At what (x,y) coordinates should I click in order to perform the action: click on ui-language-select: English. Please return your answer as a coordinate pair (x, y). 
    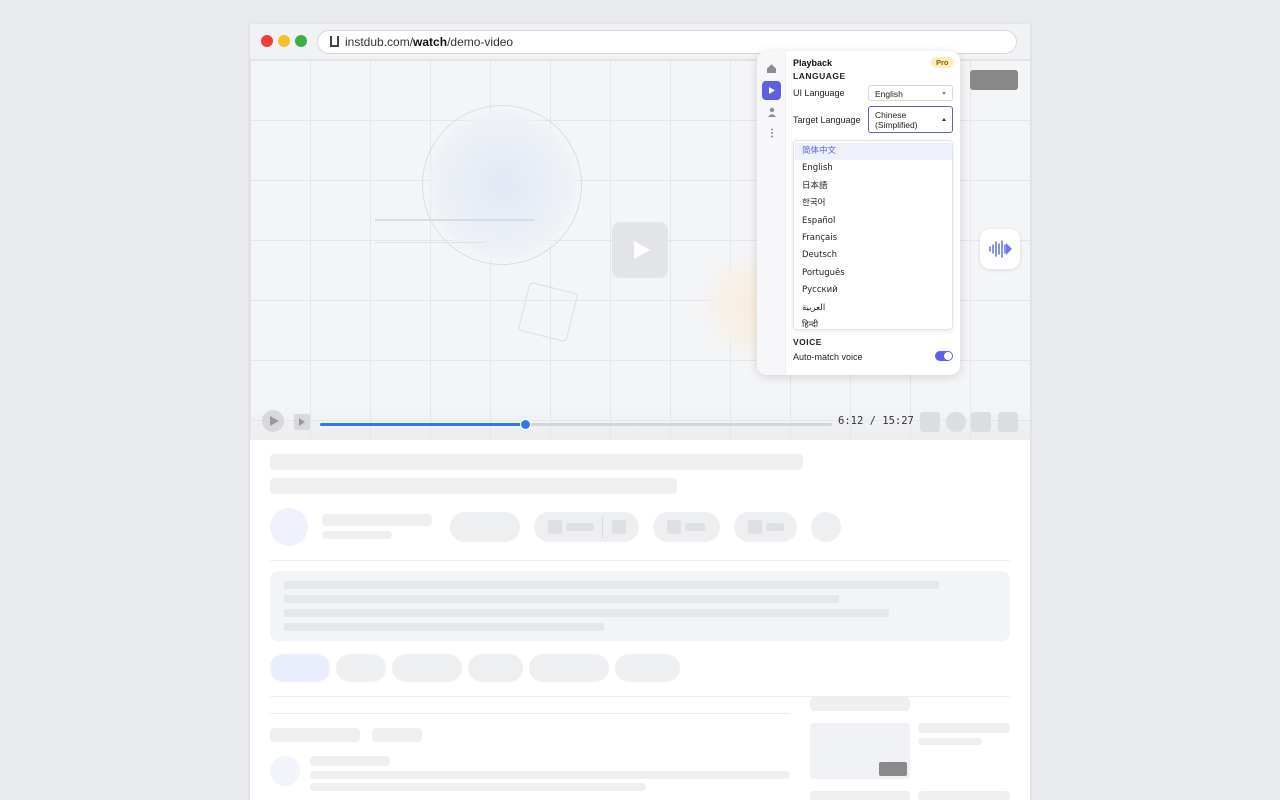
    Looking at the image, I should click on (910, 93).